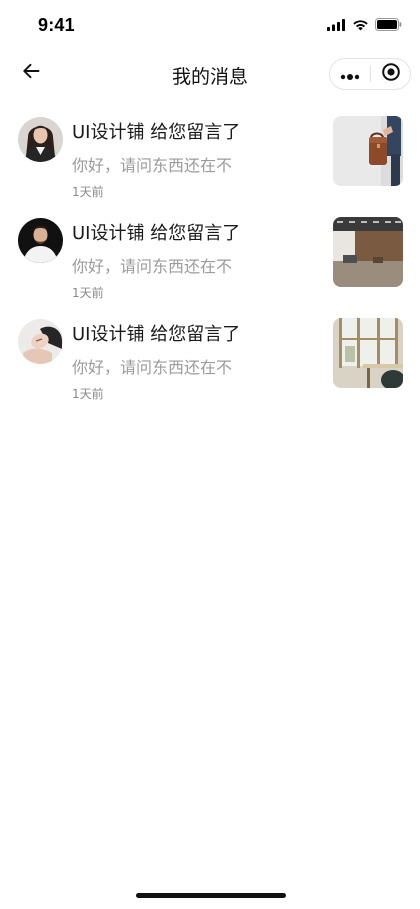  Describe the element at coordinates (388, 25) in the screenshot. I see `battery-icon` at that location.